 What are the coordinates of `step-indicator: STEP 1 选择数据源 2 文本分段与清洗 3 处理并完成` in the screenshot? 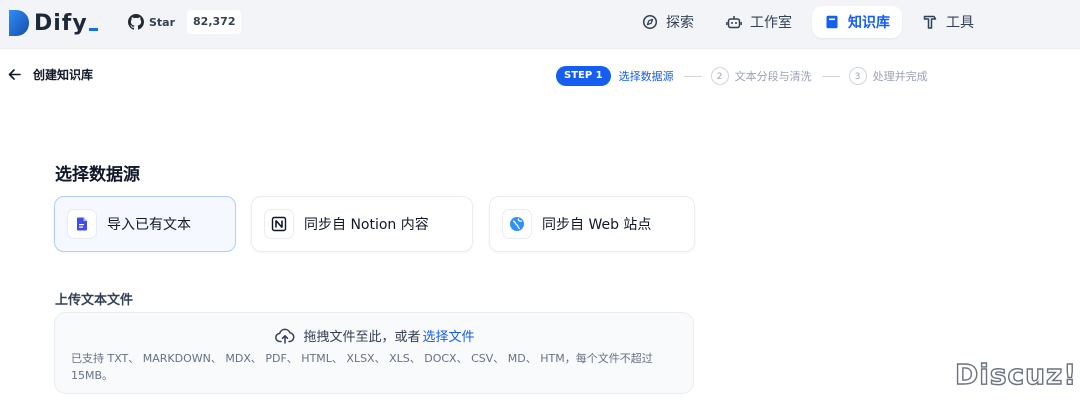 It's located at (742, 76).